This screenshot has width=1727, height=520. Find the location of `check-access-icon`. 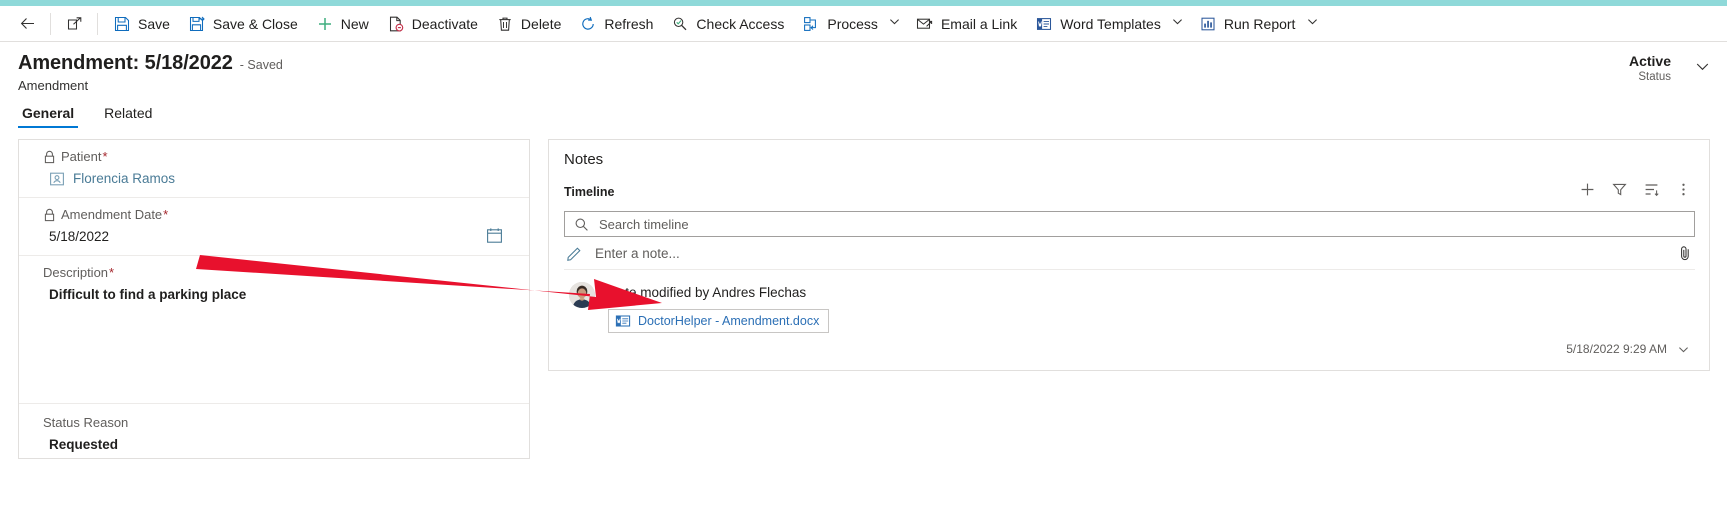

check-access-icon is located at coordinates (680, 24).